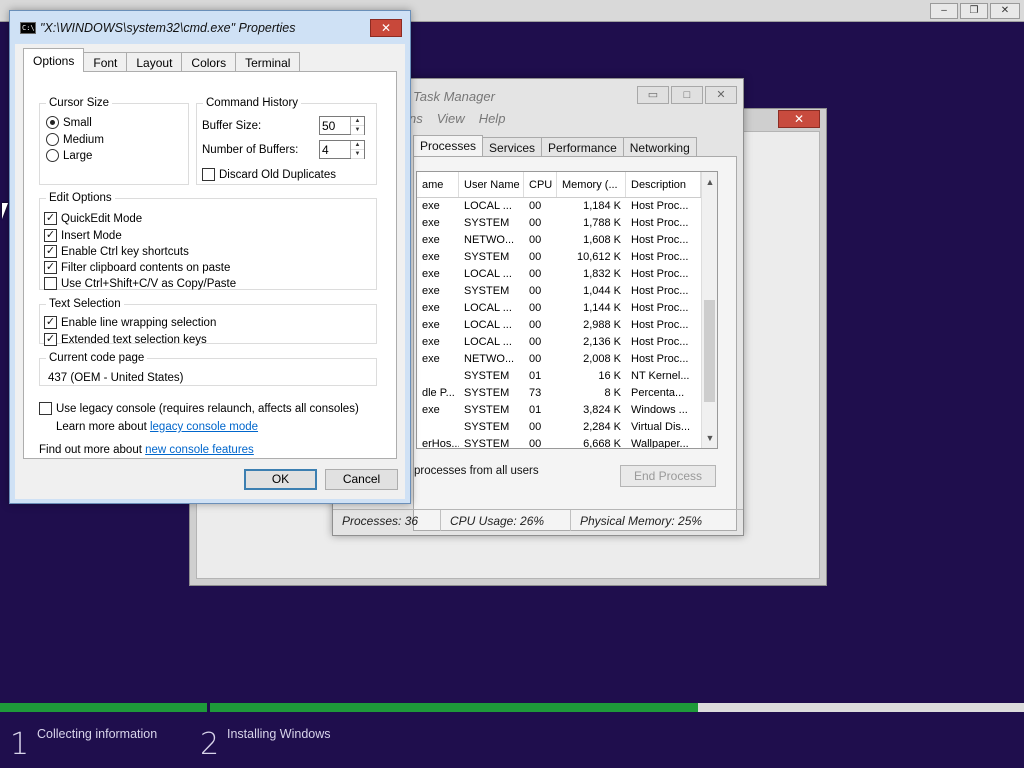  I want to click on task-manager-minimize-button: ▭, so click(653, 95).